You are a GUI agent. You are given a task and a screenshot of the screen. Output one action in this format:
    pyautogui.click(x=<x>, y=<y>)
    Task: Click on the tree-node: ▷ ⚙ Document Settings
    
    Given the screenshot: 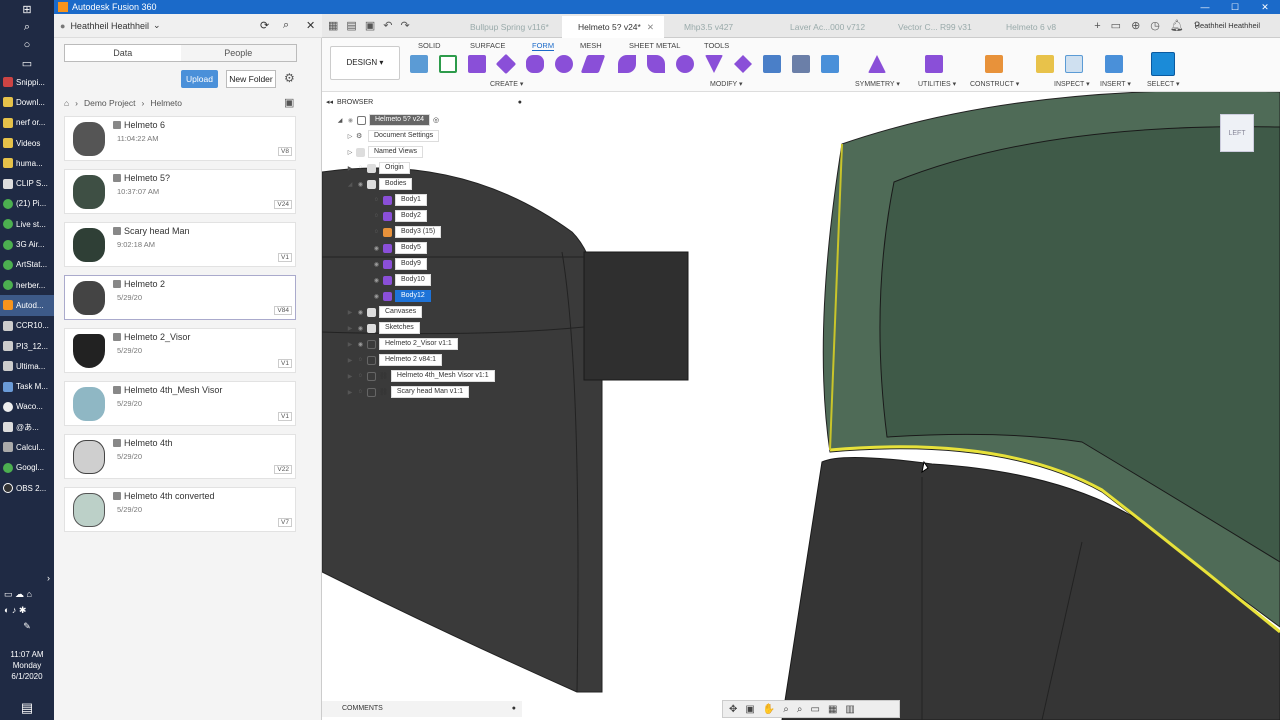 What is the action you would take?
    pyautogui.click(x=393, y=136)
    